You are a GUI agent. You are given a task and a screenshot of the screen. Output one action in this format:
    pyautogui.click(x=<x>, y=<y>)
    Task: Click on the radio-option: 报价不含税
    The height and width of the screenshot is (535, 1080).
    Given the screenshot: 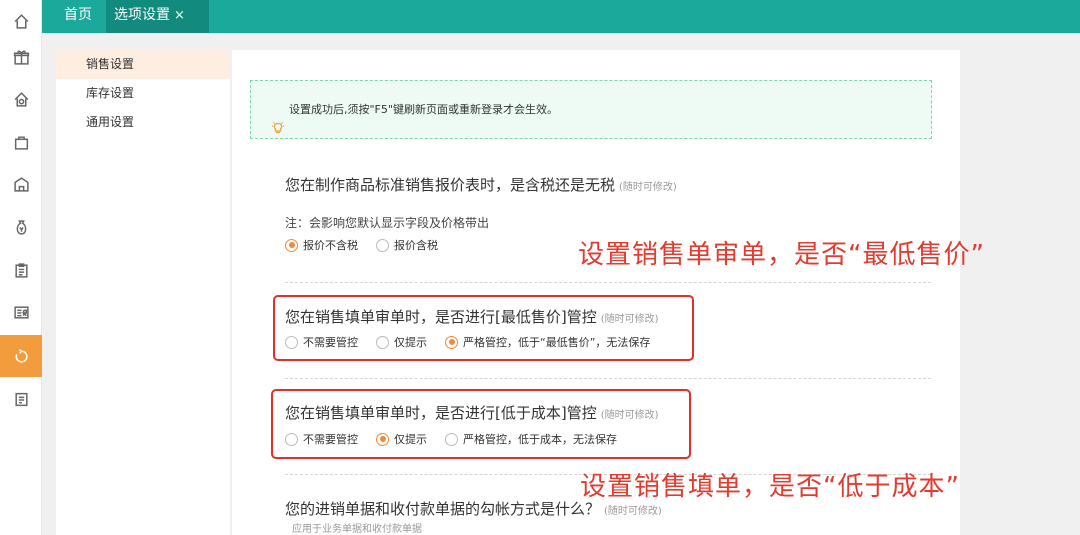 What is the action you would take?
    pyautogui.click(x=321, y=245)
    